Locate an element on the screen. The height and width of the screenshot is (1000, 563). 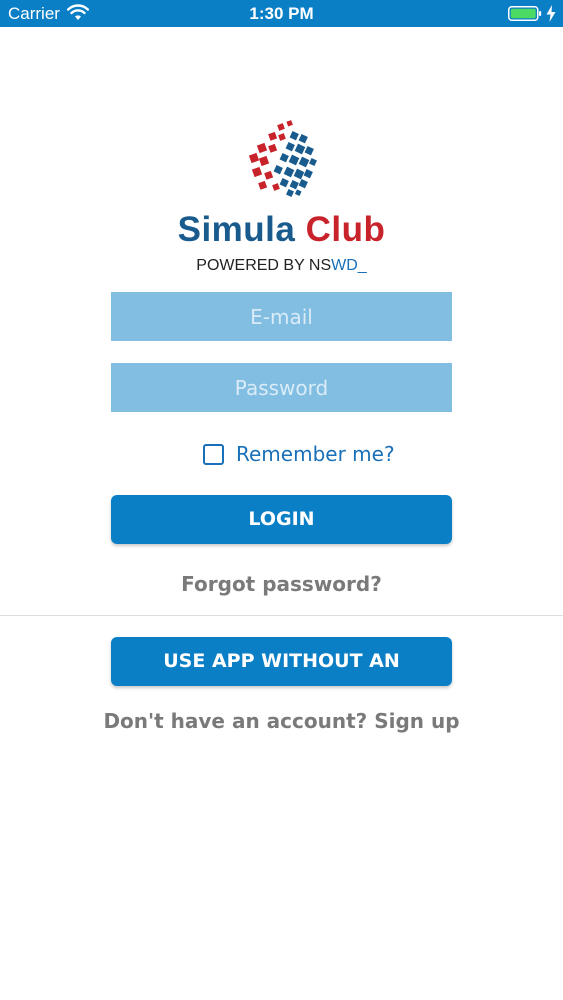
remember-me-checkbox is located at coordinates (213, 454).